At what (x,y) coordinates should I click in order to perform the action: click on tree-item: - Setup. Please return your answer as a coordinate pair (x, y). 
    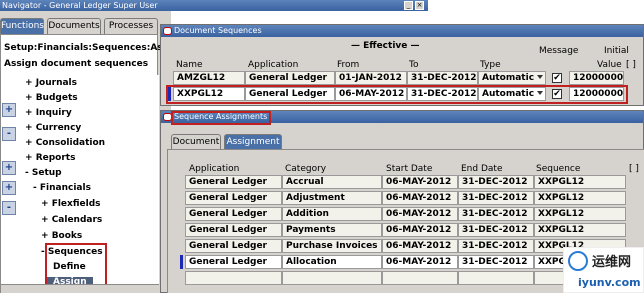
    Looking at the image, I should click on (43, 173).